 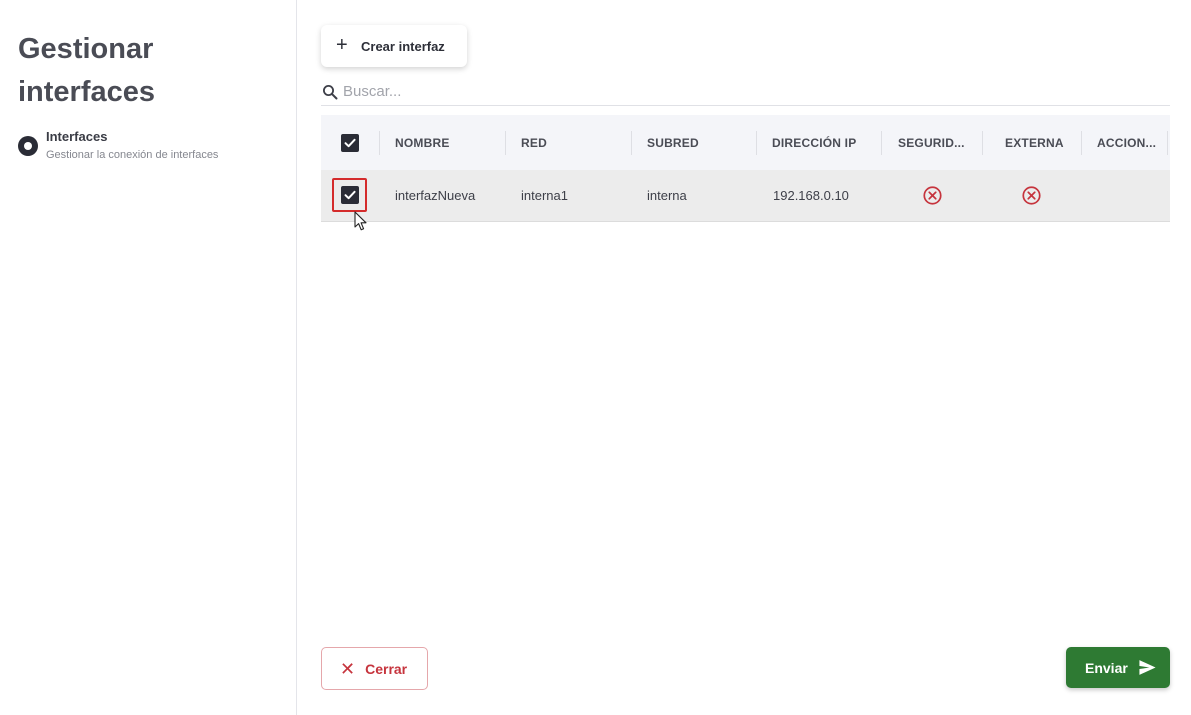 What do you see at coordinates (673, 142) in the screenshot?
I see `column-header-subred: SUBRED` at bounding box center [673, 142].